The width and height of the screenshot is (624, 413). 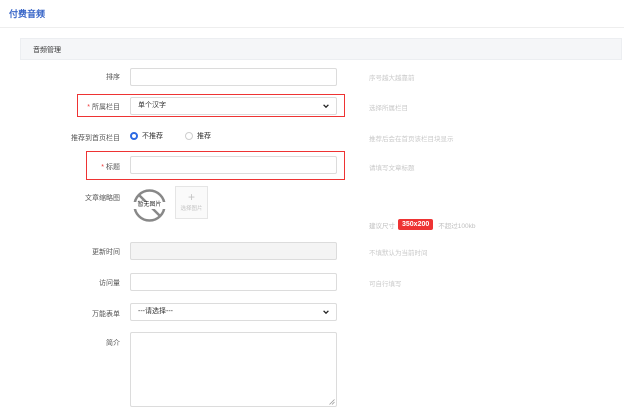 What do you see at coordinates (233, 369) in the screenshot?
I see `intro-textarea` at bounding box center [233, 369].